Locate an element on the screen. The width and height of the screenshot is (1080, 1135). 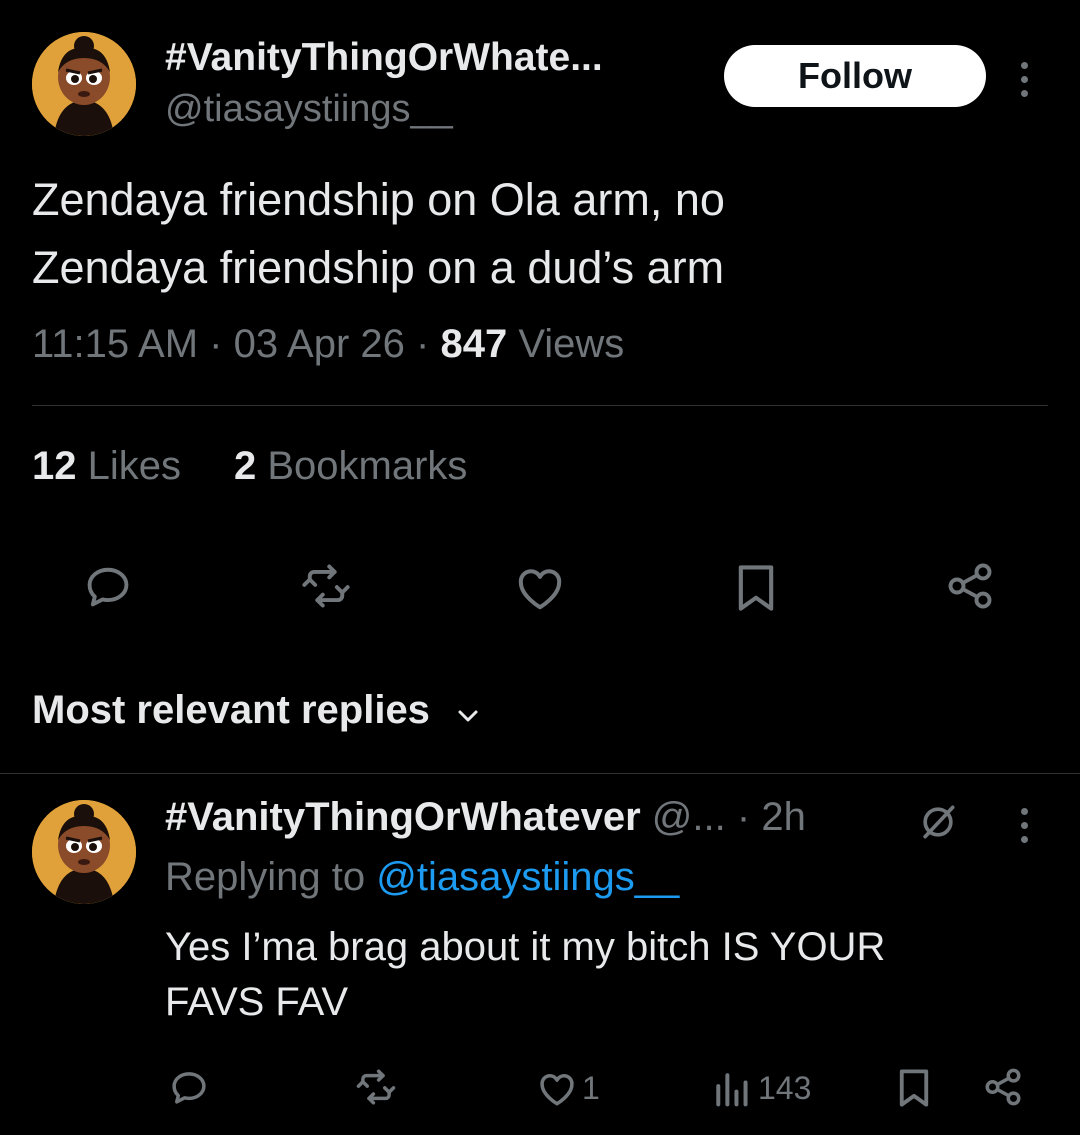
replying-to-label: Replying to is located at coordinates (265, 877).